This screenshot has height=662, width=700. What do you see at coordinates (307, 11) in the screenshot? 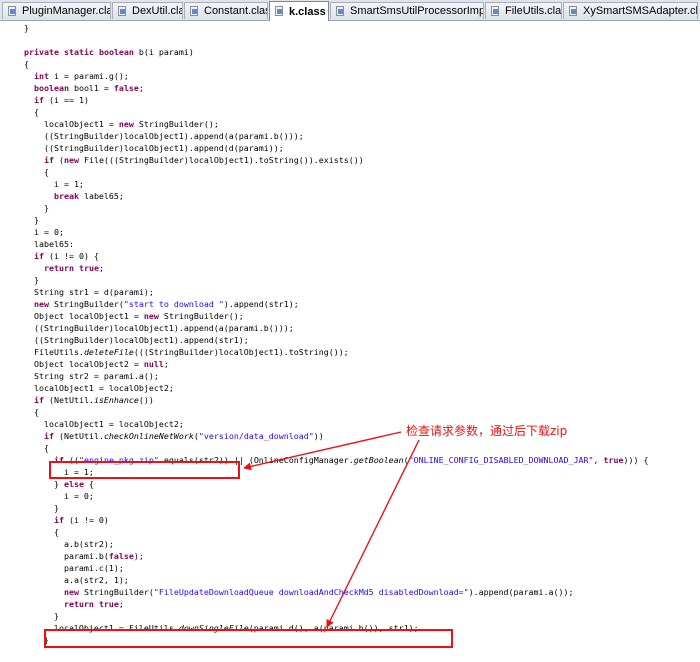
I see `tab-label: k.class` at bounding box center [307, 11].